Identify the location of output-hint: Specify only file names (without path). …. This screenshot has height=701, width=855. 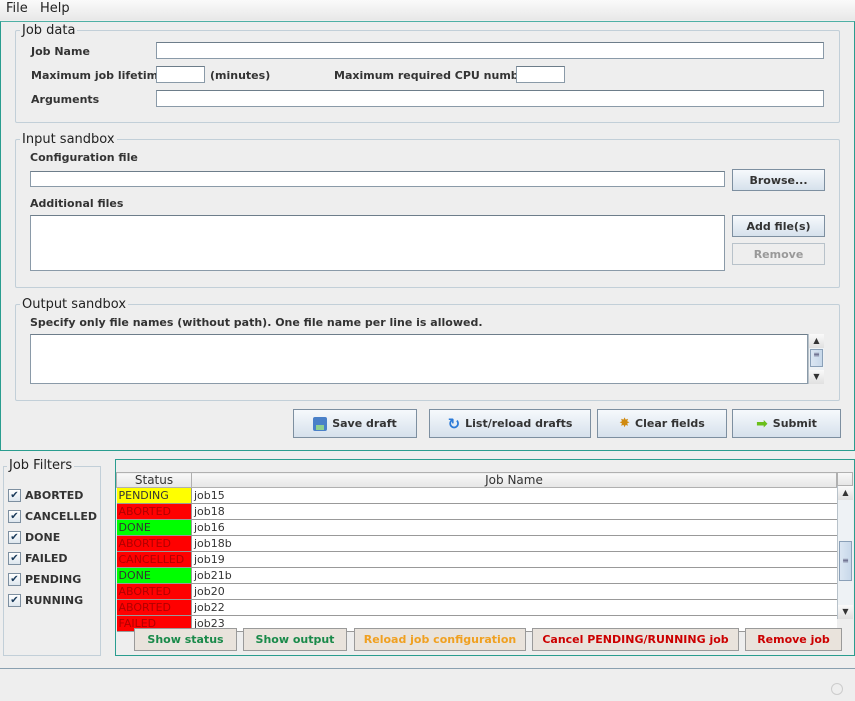
(256, 322).